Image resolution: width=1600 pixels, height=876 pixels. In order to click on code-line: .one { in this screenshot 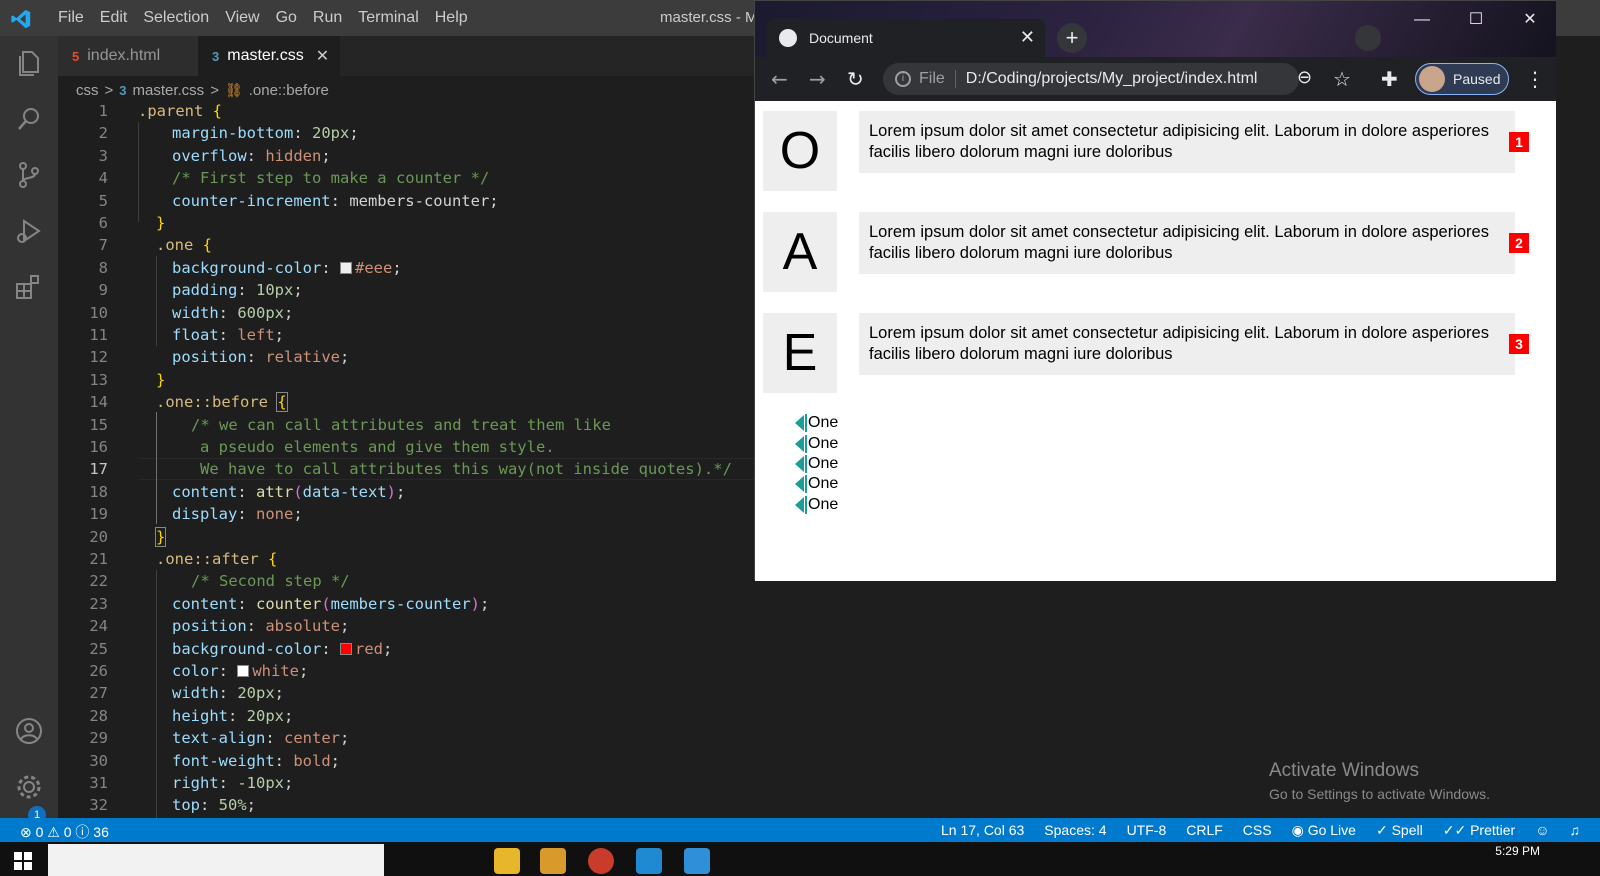, I will do `click(184, 245)`.